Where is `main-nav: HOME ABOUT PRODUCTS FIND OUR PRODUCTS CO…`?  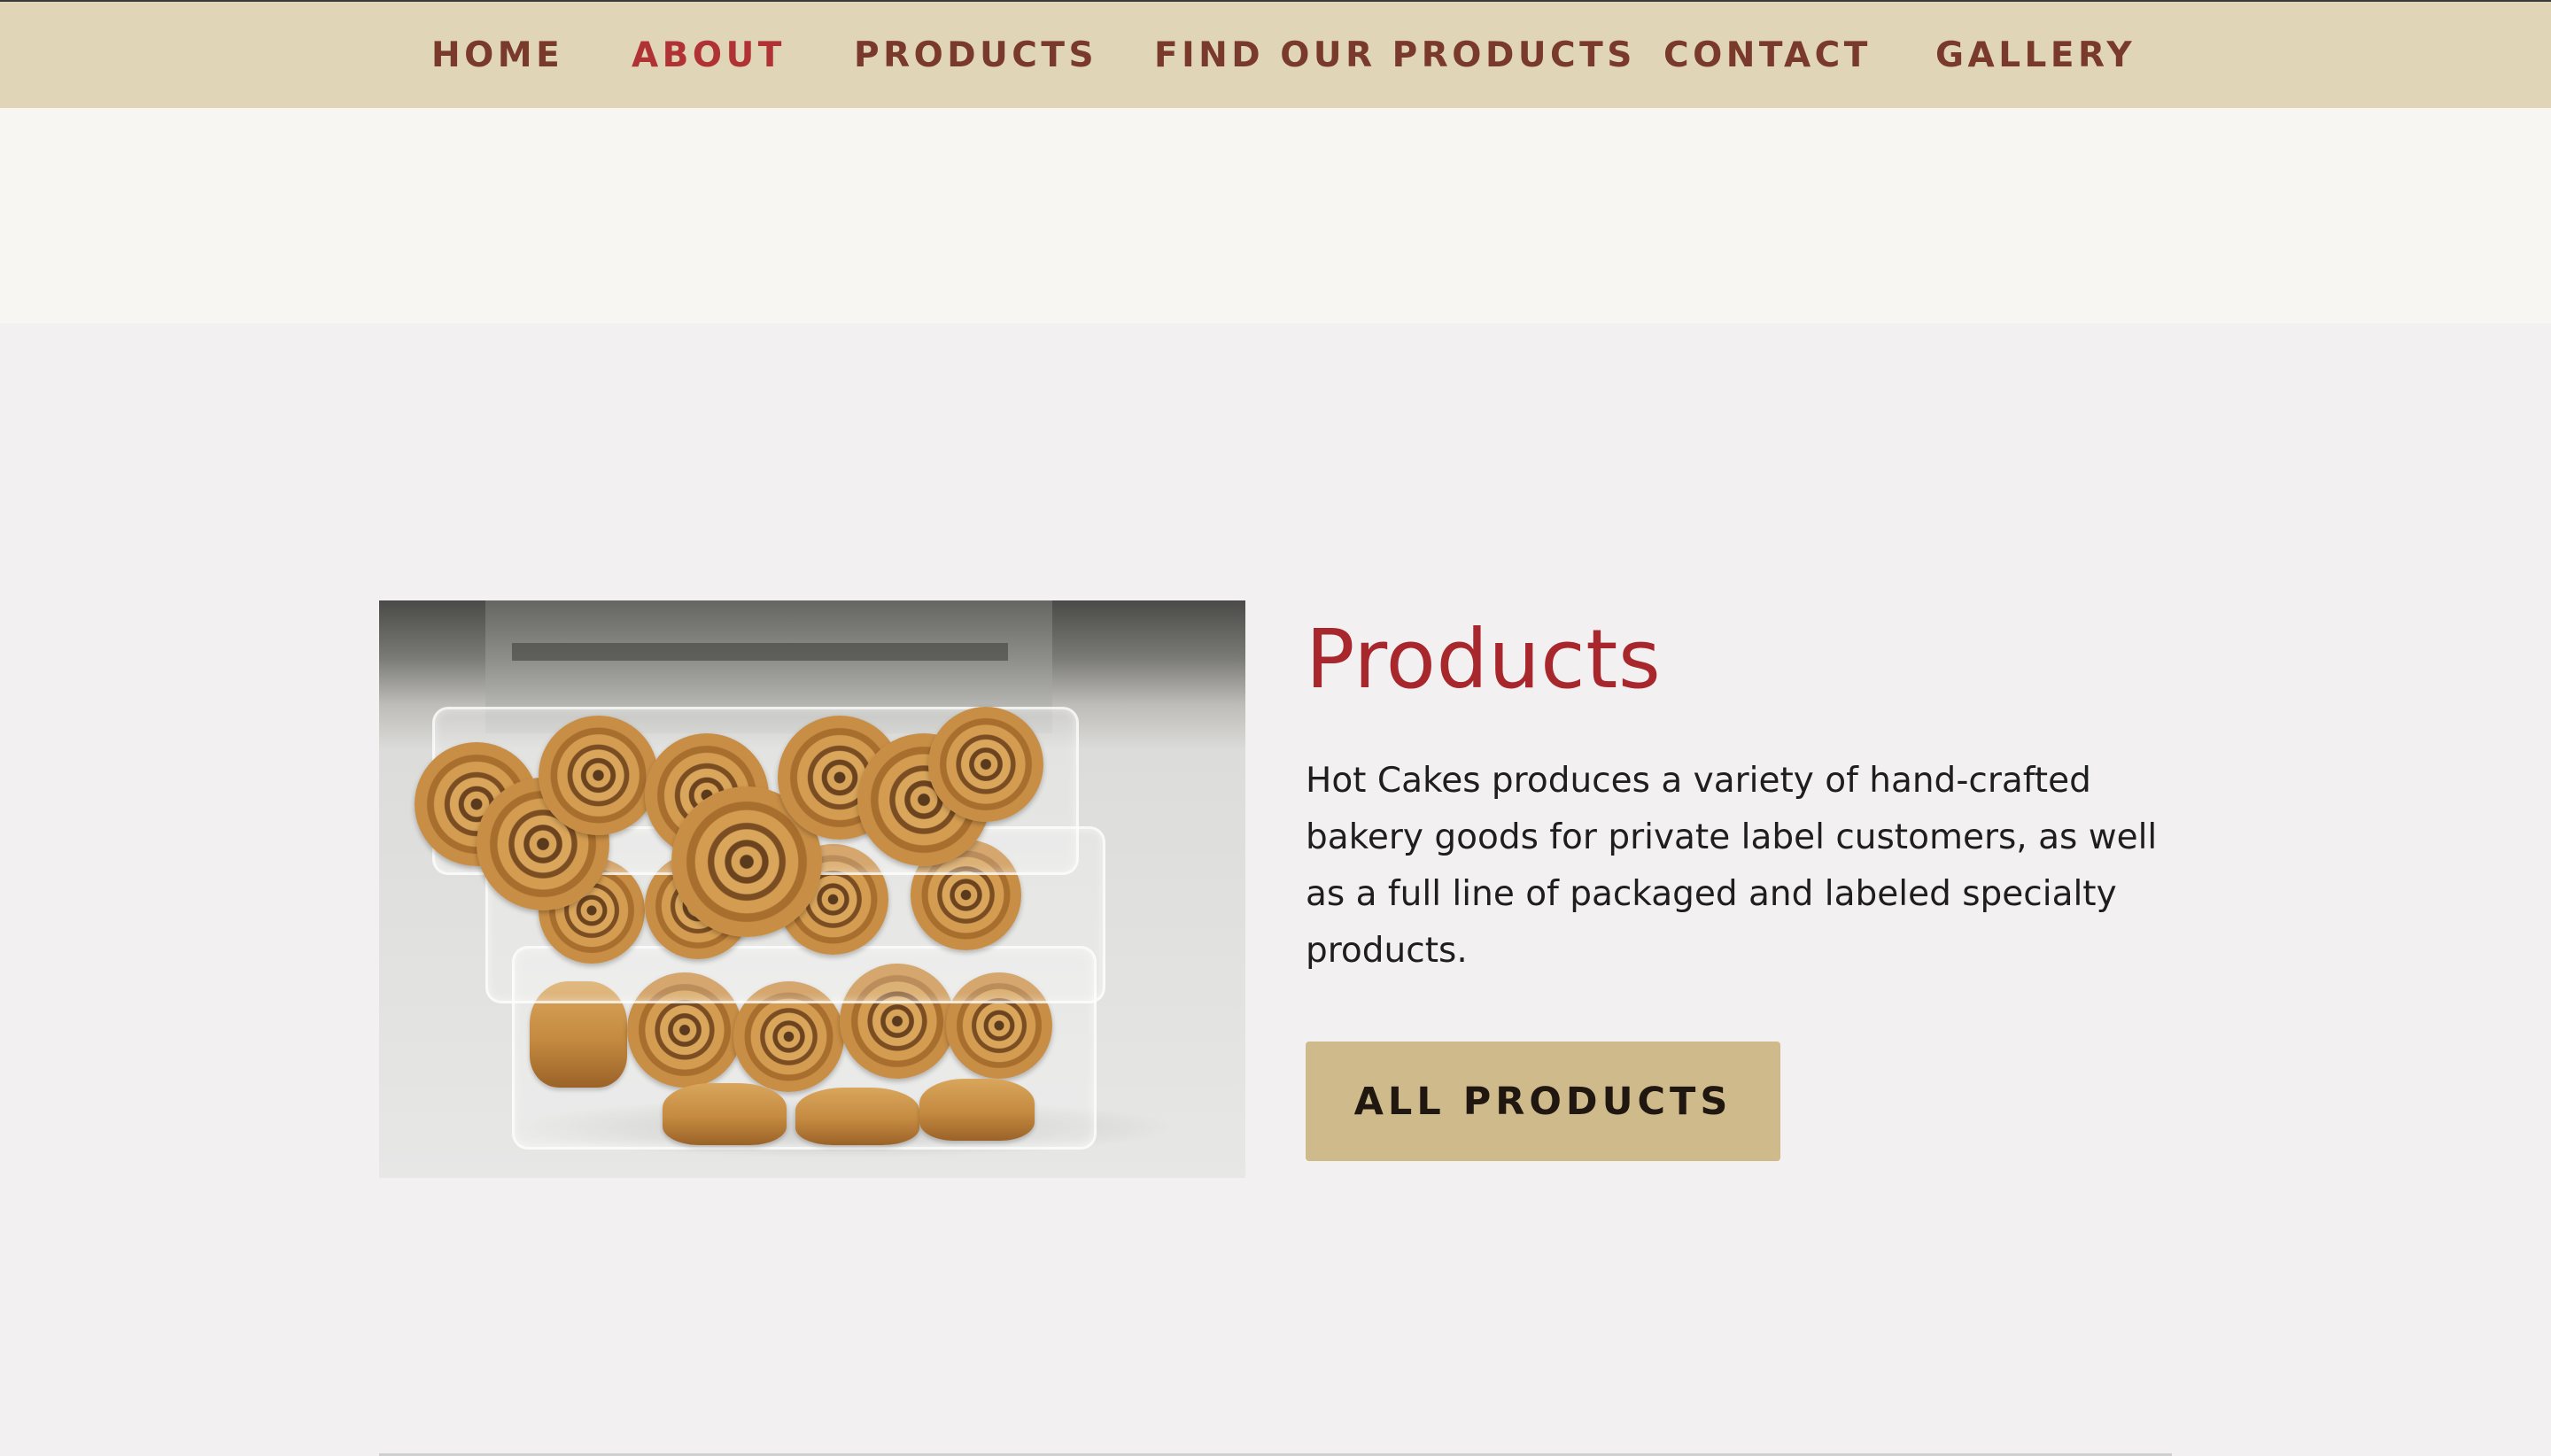
main-nav: HOME ABOUT PRODUCTS FIND OUR PRODUCTS CO… is located at coordinates (1275, 56).